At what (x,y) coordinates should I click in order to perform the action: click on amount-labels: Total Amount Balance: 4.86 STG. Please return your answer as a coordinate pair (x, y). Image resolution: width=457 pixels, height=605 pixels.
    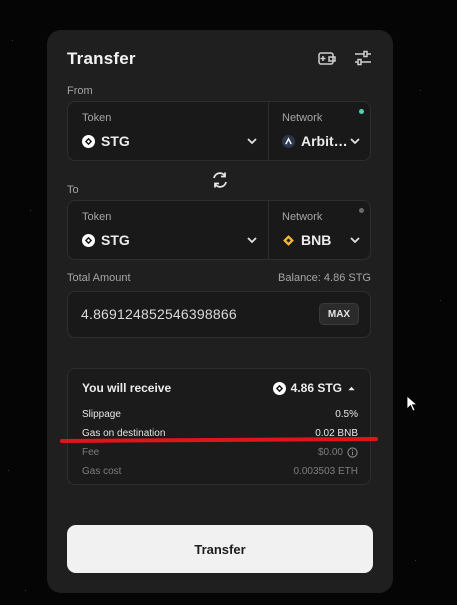
    Looking at the image, I should click on (219, 278).